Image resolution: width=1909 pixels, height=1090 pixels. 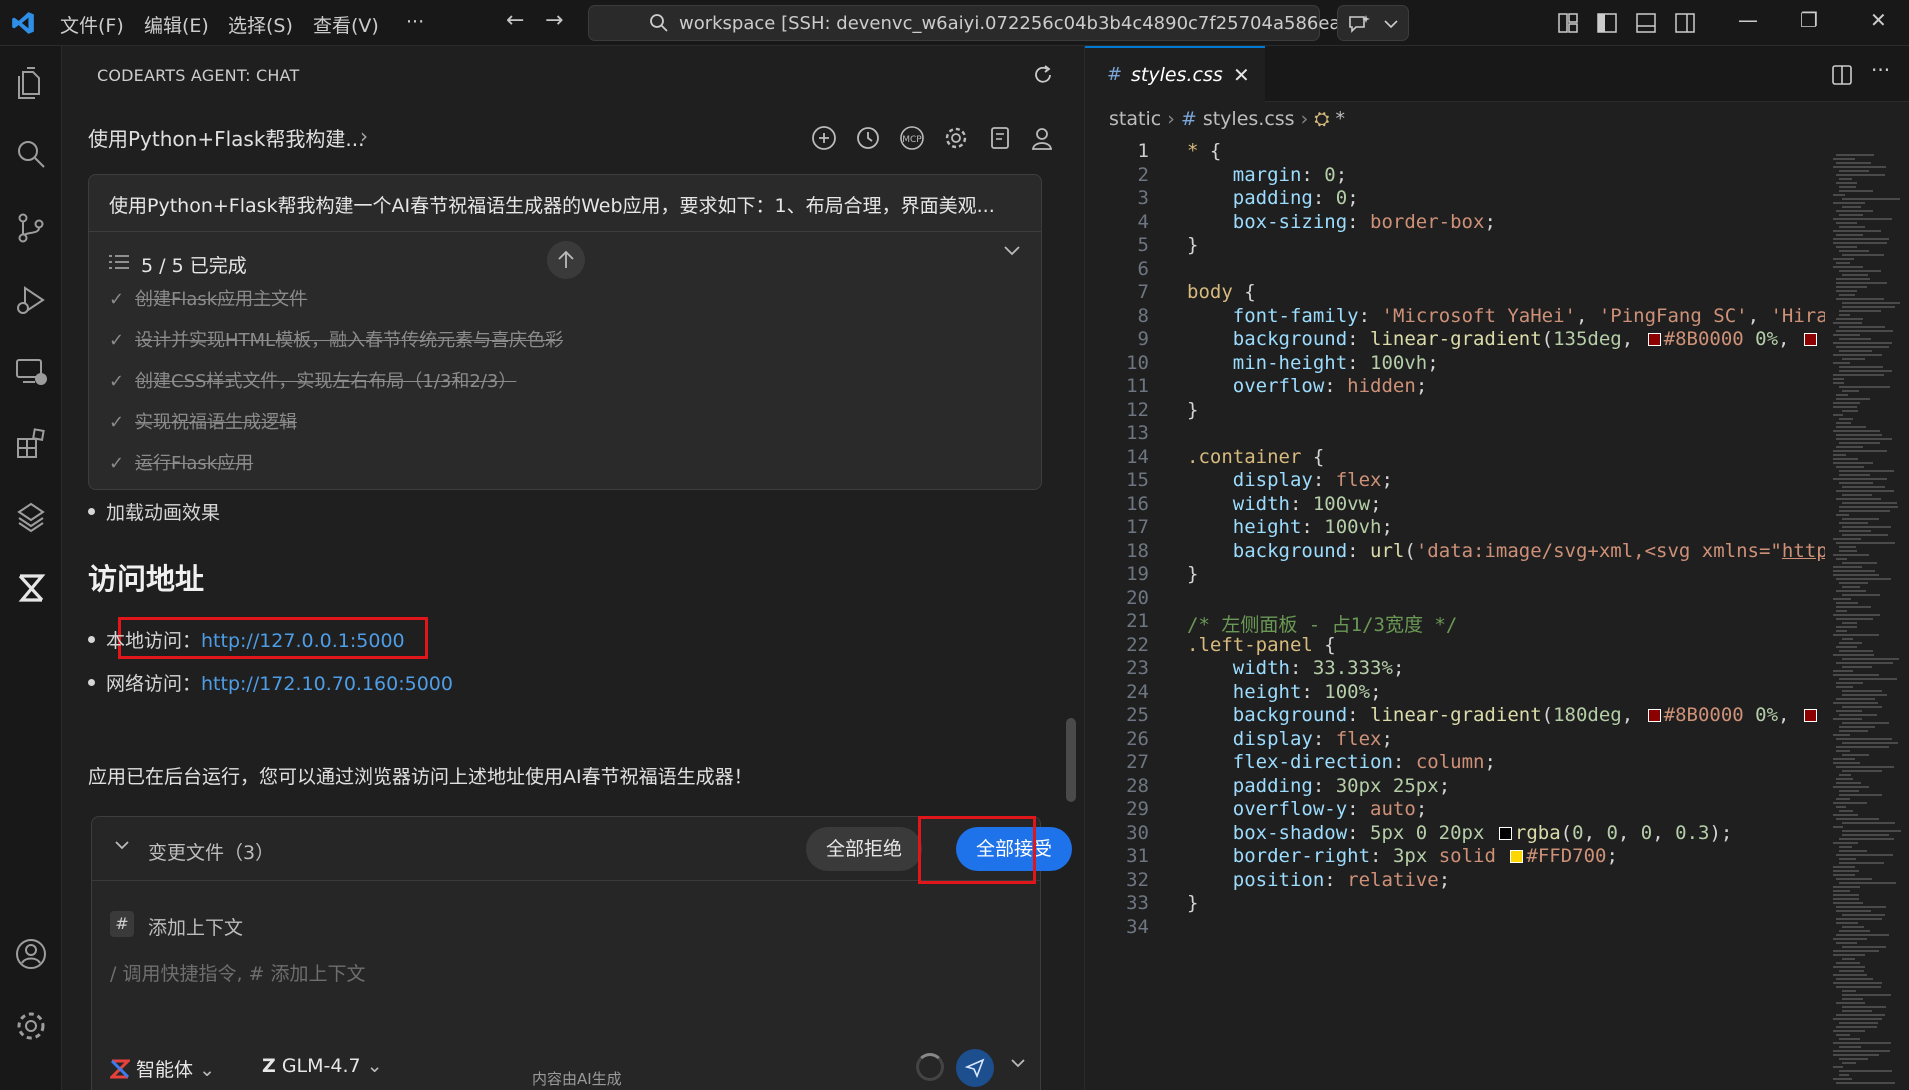 What do you see at coordinates (161, 1068) in the screenshot?
I see `agent-selector: 智能体 ⌄` at bounding box center [161, 1068].